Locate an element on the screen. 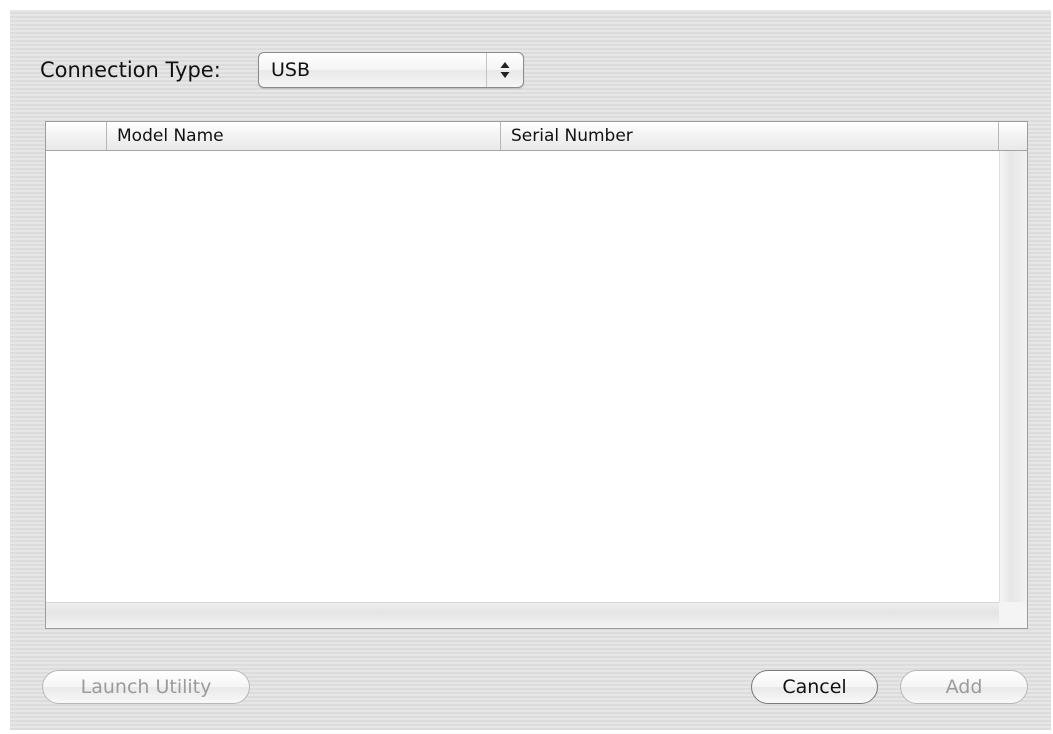 This screenshot has height=734, width=1053. column-header-serial-number-label: Serial Number is located at coordinates (572, 136).